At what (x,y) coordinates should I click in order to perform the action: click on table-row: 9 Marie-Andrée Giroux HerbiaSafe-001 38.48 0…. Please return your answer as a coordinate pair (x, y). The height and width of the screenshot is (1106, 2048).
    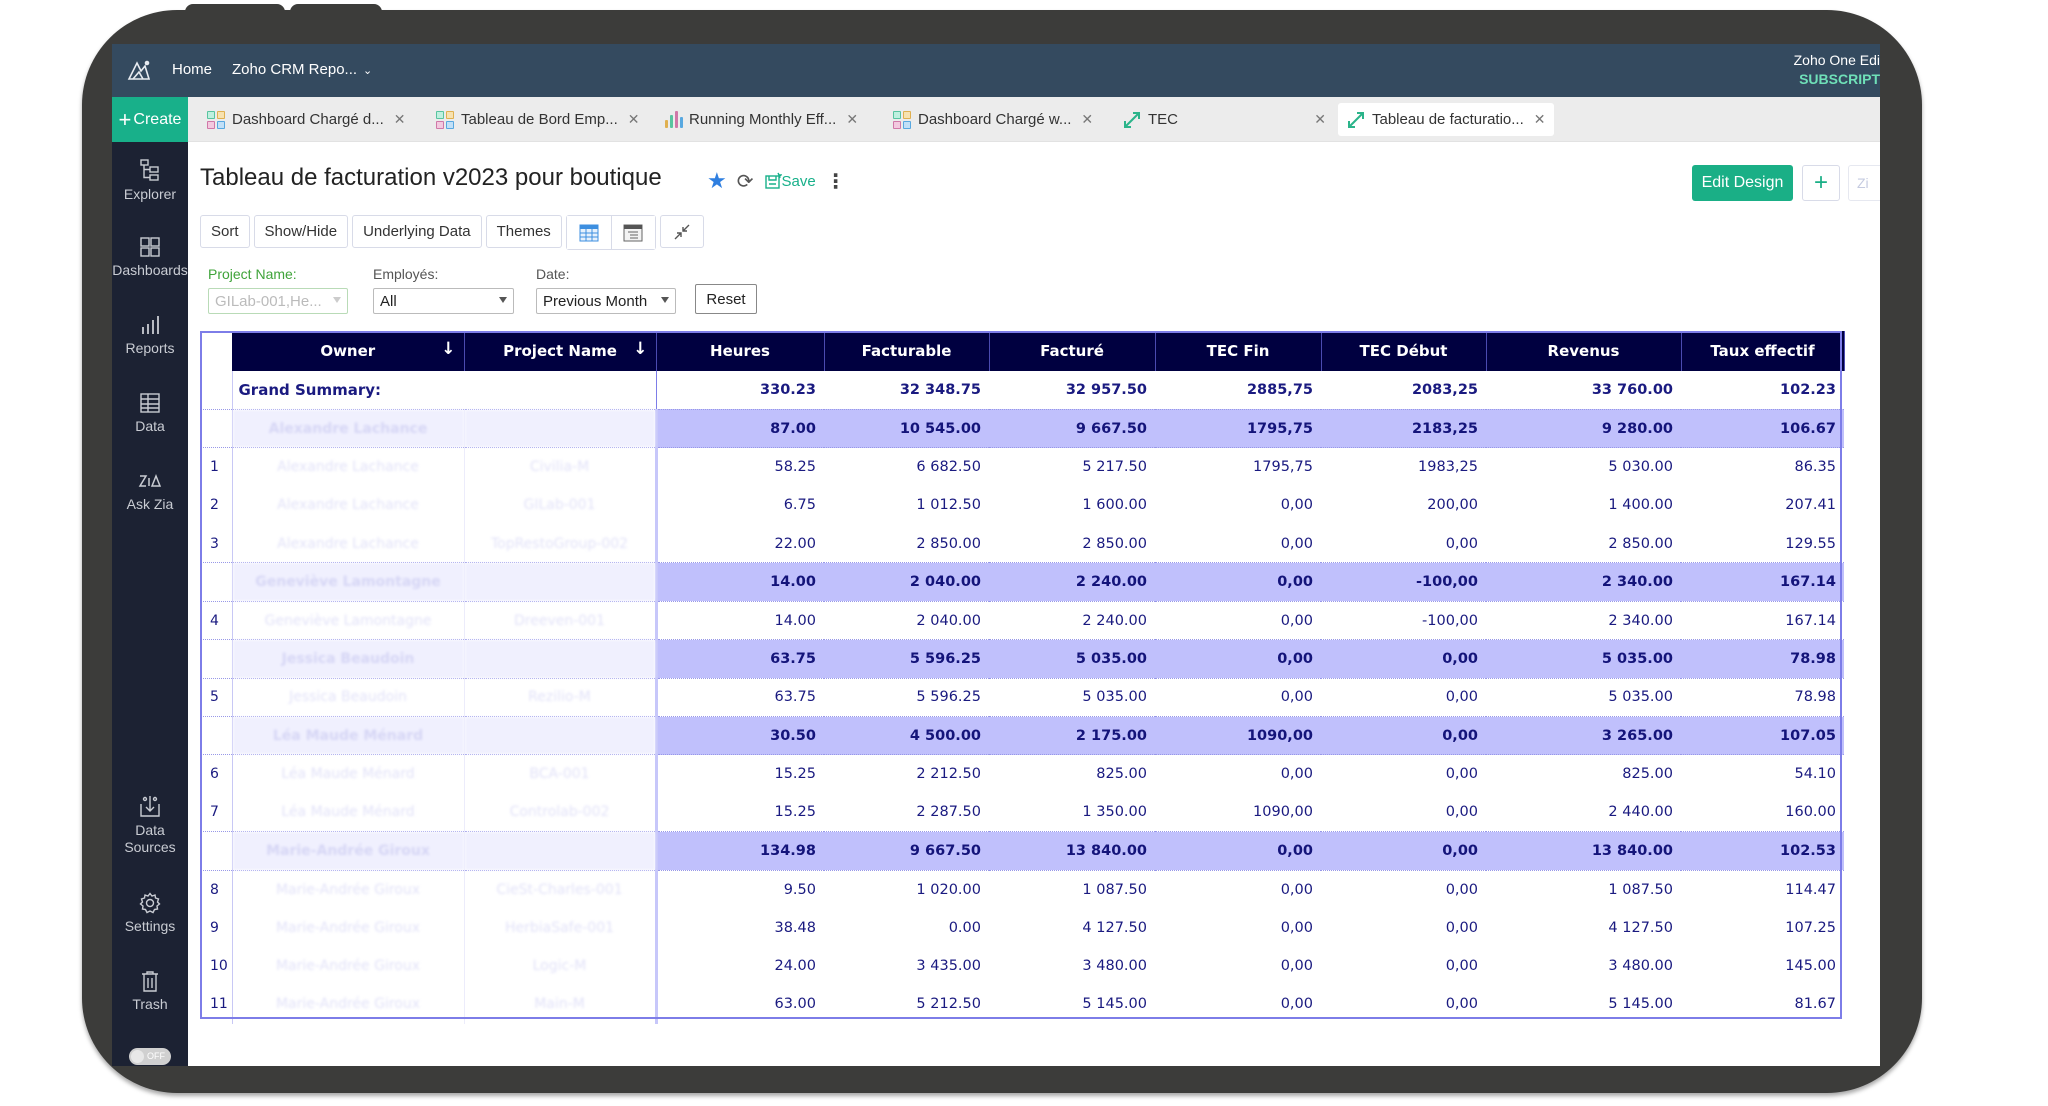
    Looking at the image, I should click on (1022, 927).